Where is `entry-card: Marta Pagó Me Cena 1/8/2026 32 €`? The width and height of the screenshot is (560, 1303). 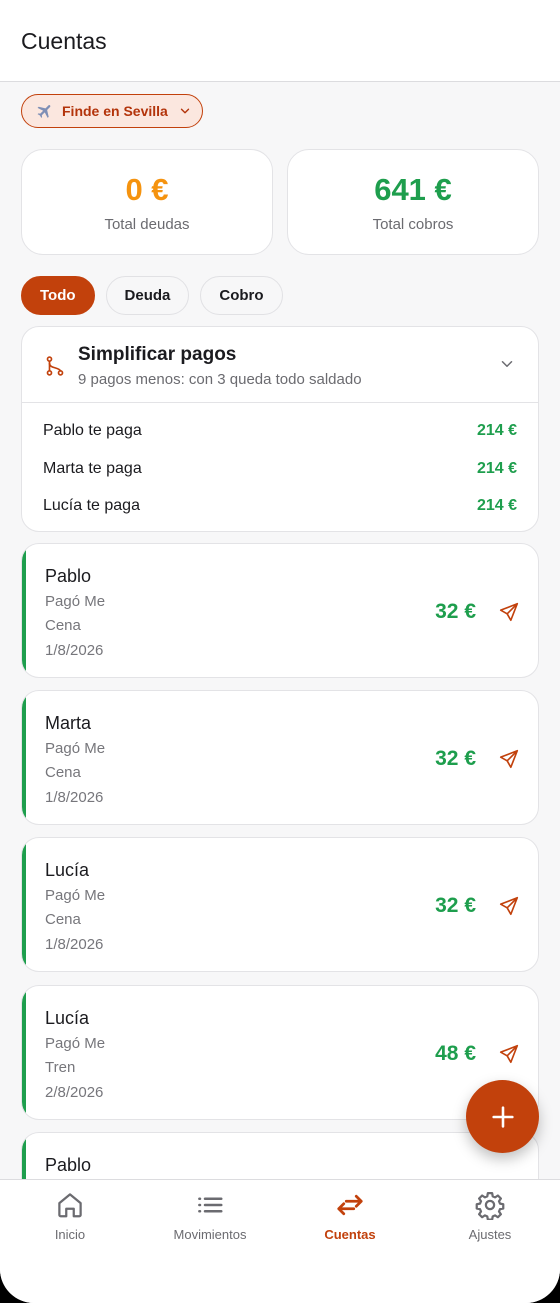 entry-card: Marta Pagó Me Cena 1/8/2026 32 € is located at coordinates (280, 757).